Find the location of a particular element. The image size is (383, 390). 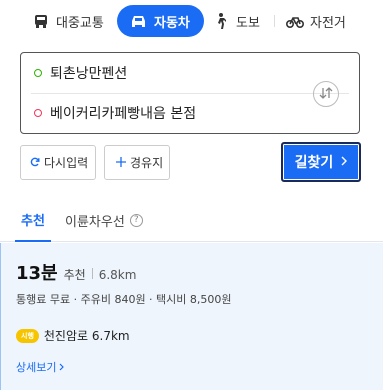

mode-walk-tab: 도보 is located at coordinates (238, 21).